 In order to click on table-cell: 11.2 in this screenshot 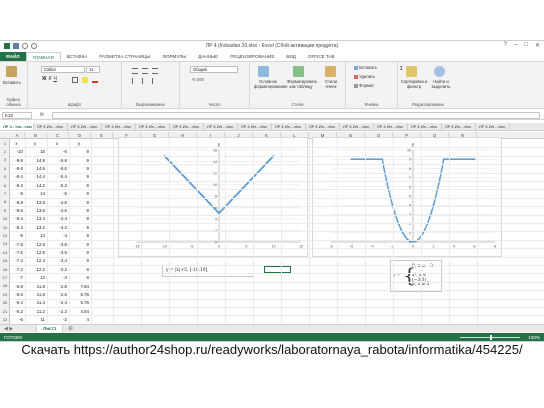, I will do `click(35, 311)`.